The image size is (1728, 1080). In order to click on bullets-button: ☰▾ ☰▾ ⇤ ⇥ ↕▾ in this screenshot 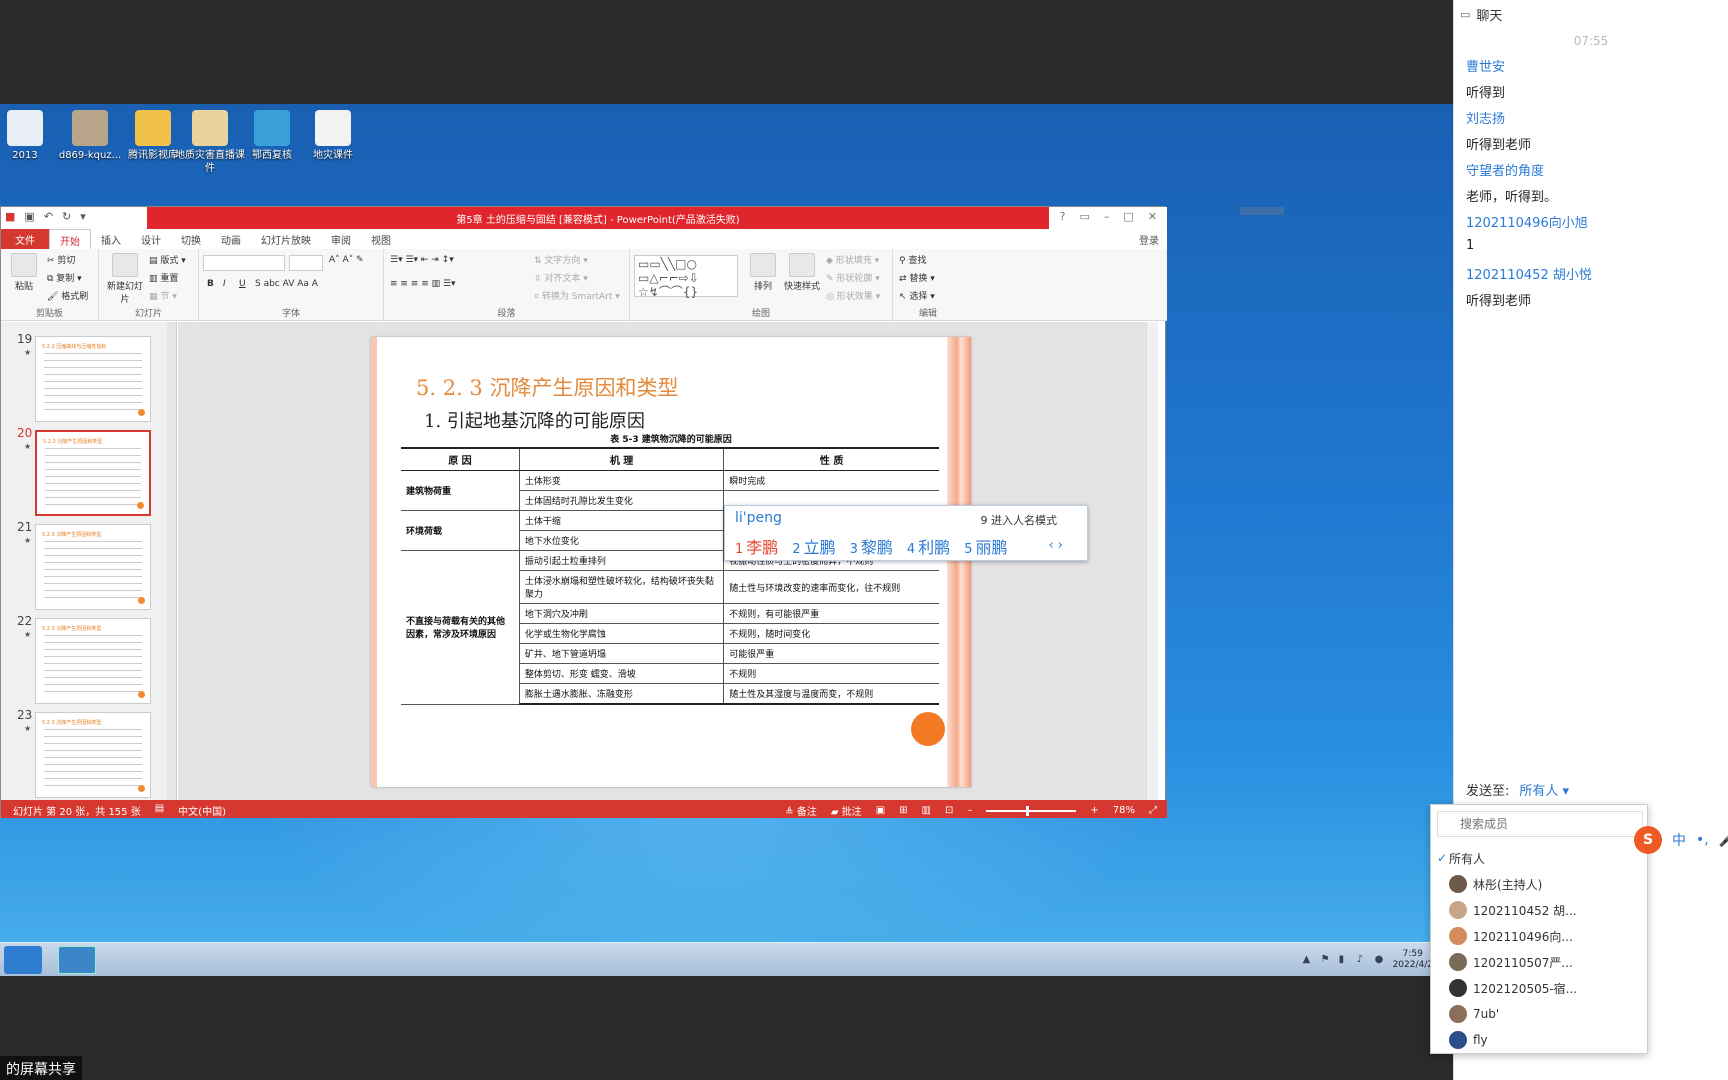, I will do `click(422, 260)`.